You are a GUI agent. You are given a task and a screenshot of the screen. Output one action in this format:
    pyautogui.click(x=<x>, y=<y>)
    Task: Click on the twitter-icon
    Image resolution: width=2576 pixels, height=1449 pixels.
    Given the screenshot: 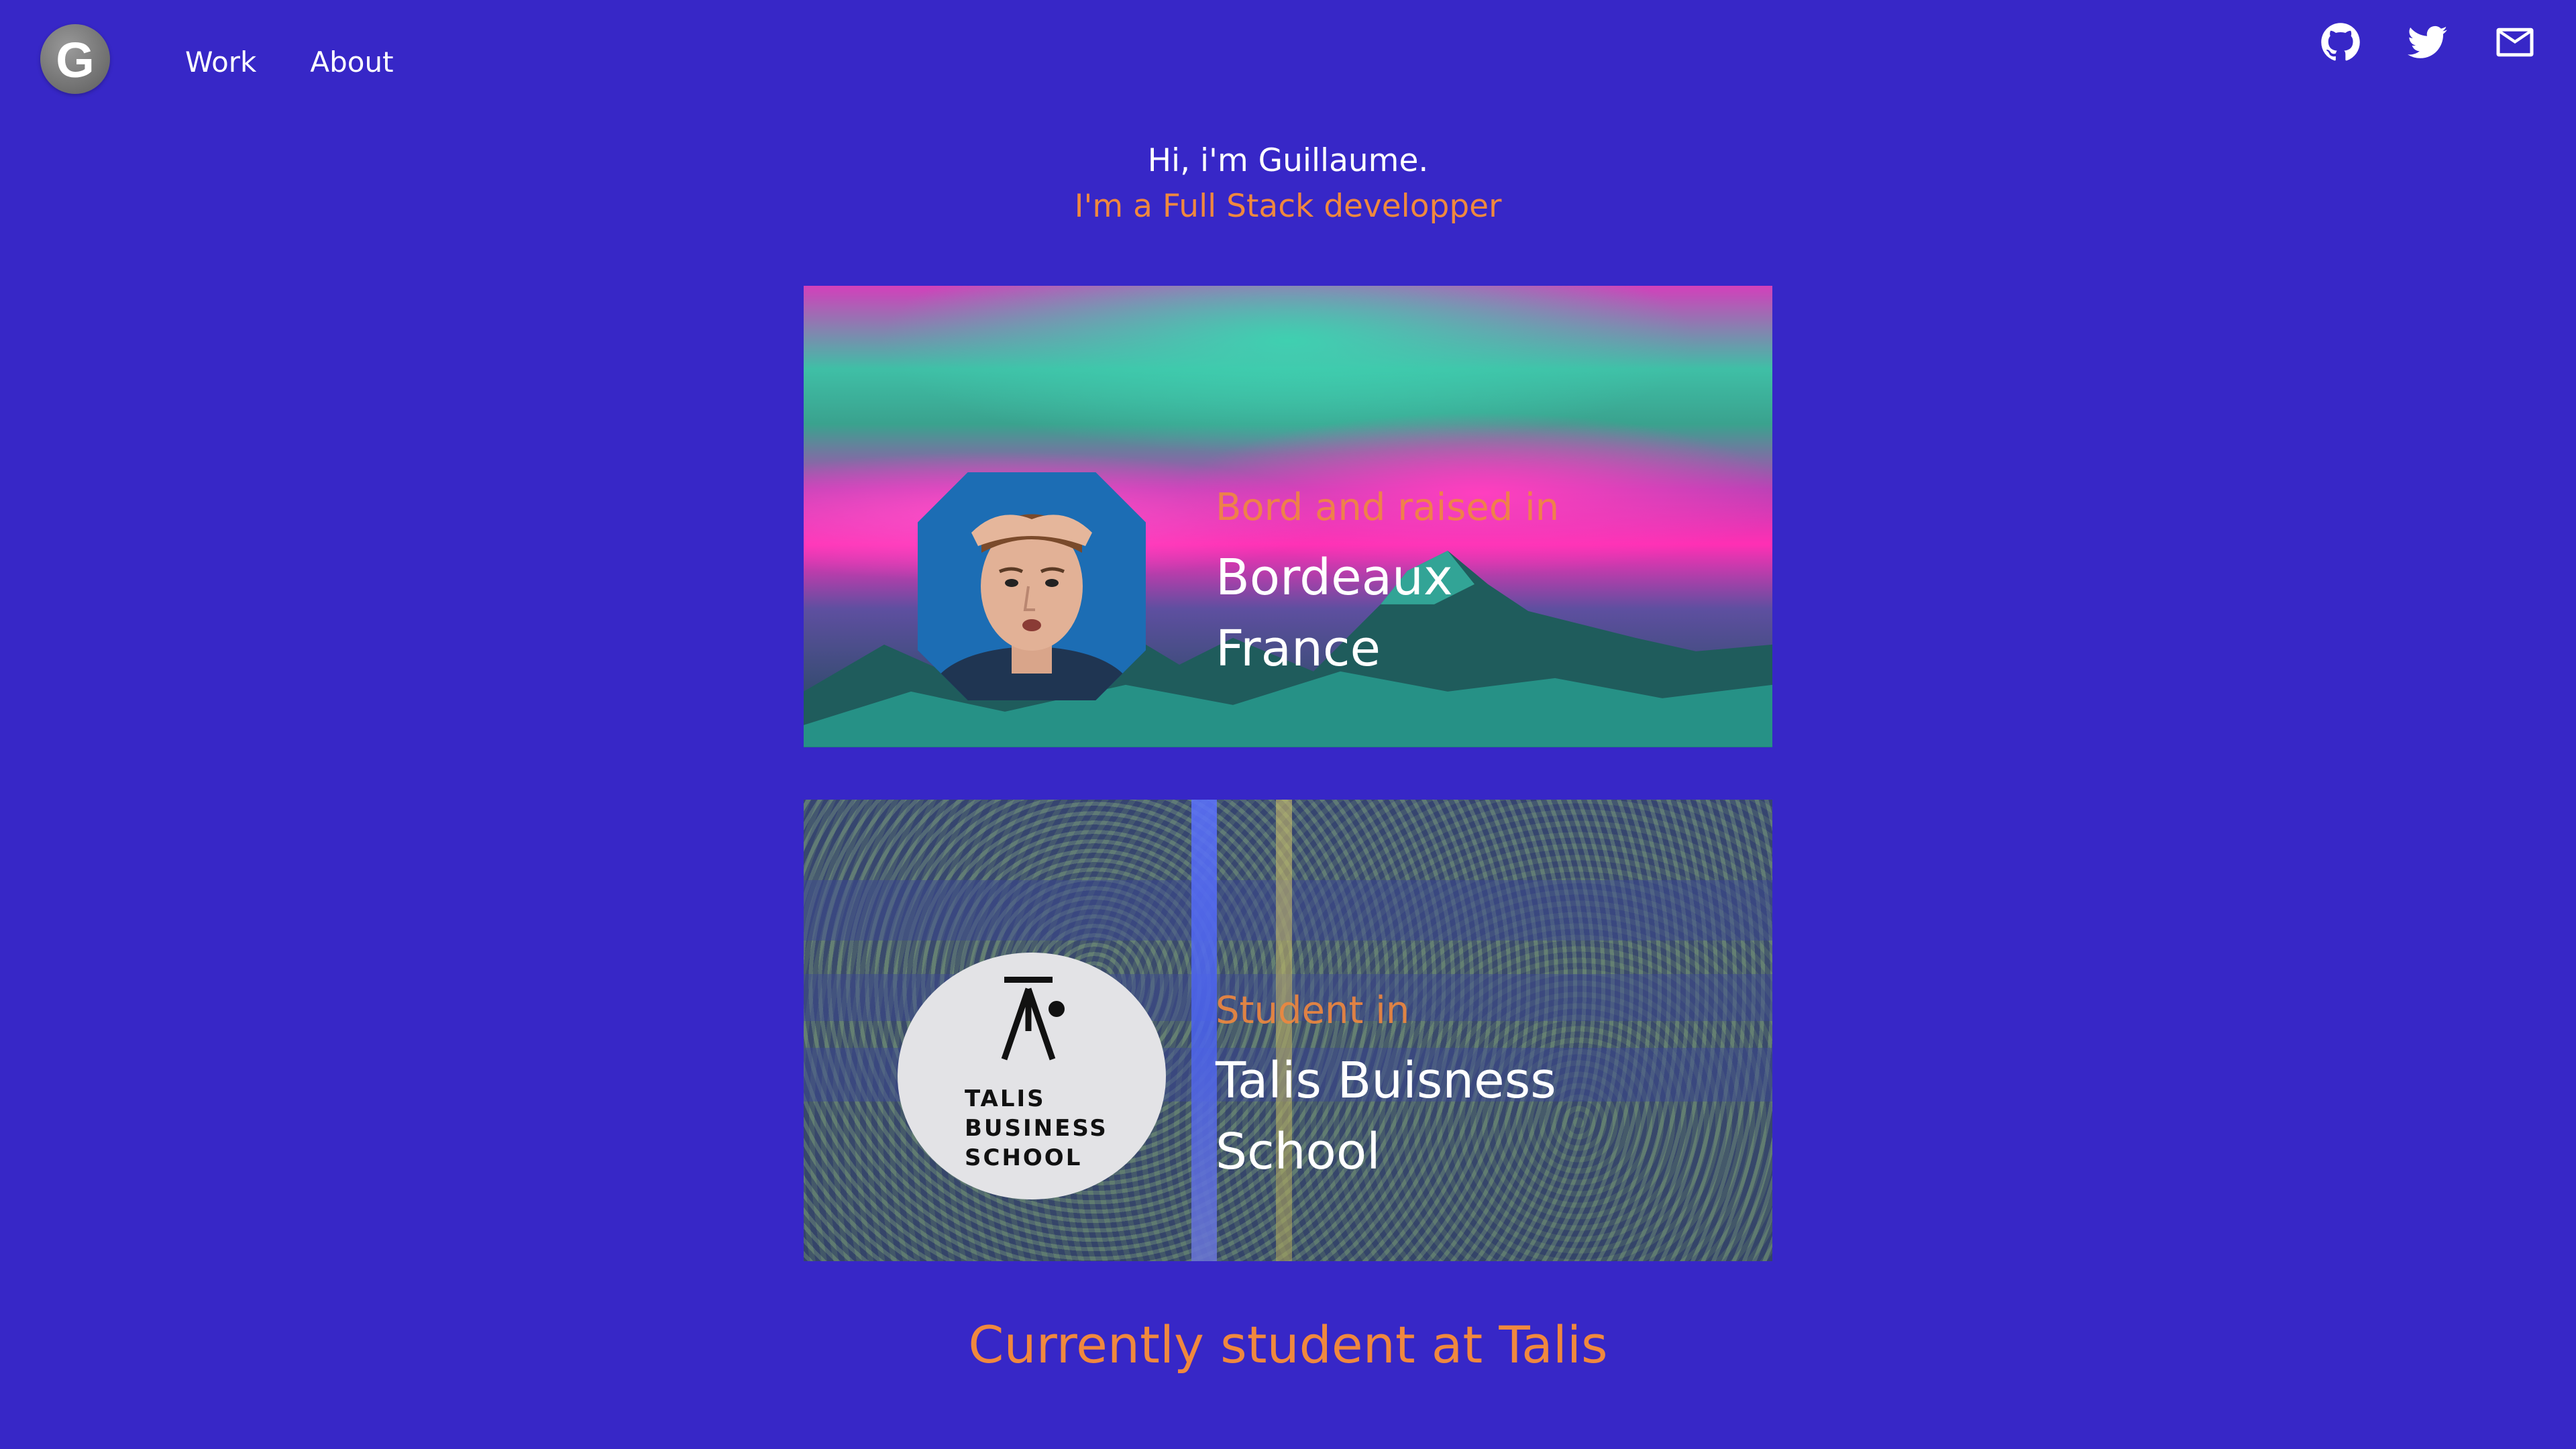 What is the action you would take?
    pyautogui.click(x=2427, y=42)
    